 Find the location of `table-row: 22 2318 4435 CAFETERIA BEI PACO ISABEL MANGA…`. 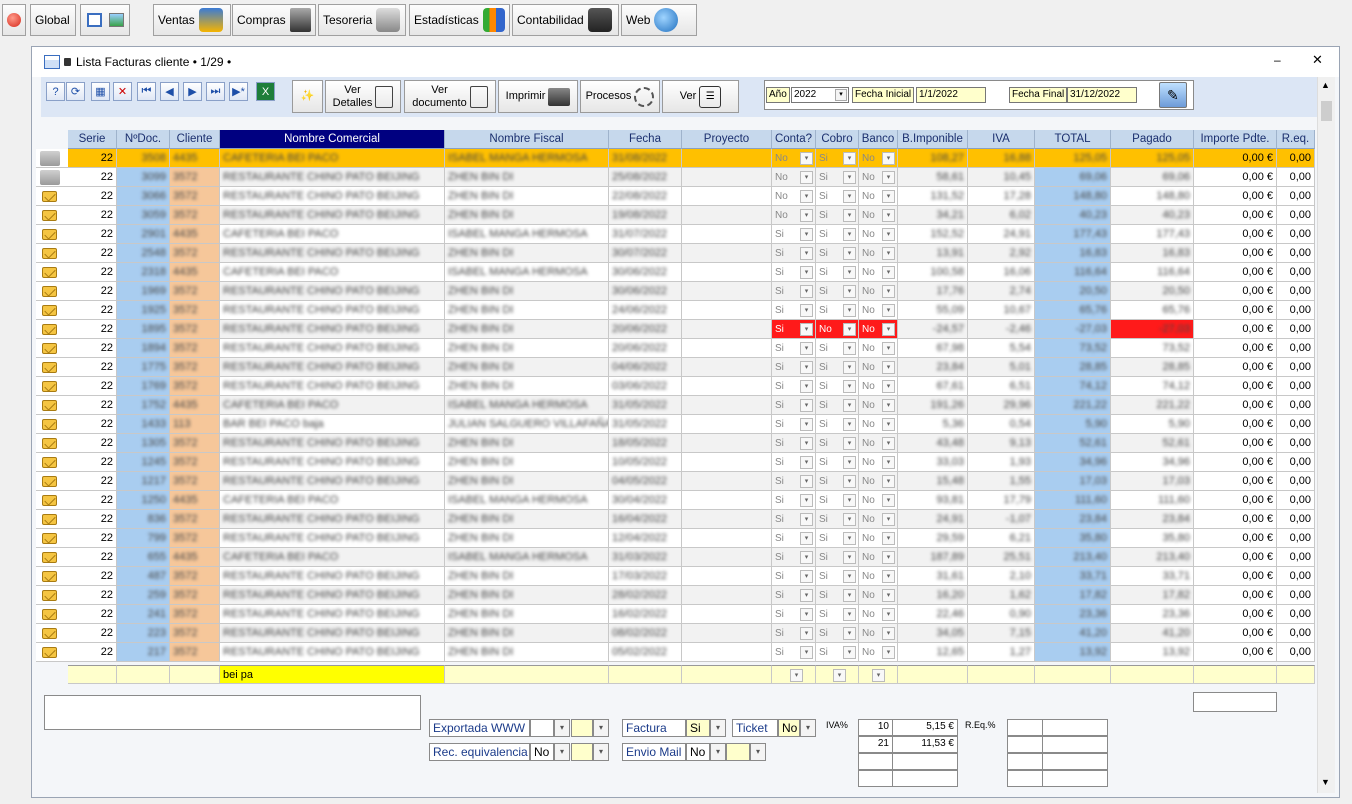

table-row: 22 2318 4435 CAFETERIA BEI PACO ISABEL MANGA… is located at coordinates (676, 272).